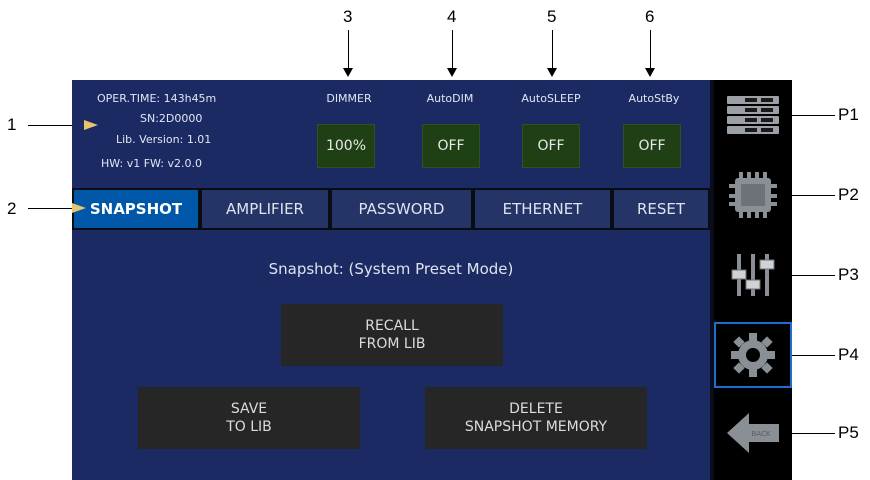  I want to click on callout-6-line, so click(650, 50).